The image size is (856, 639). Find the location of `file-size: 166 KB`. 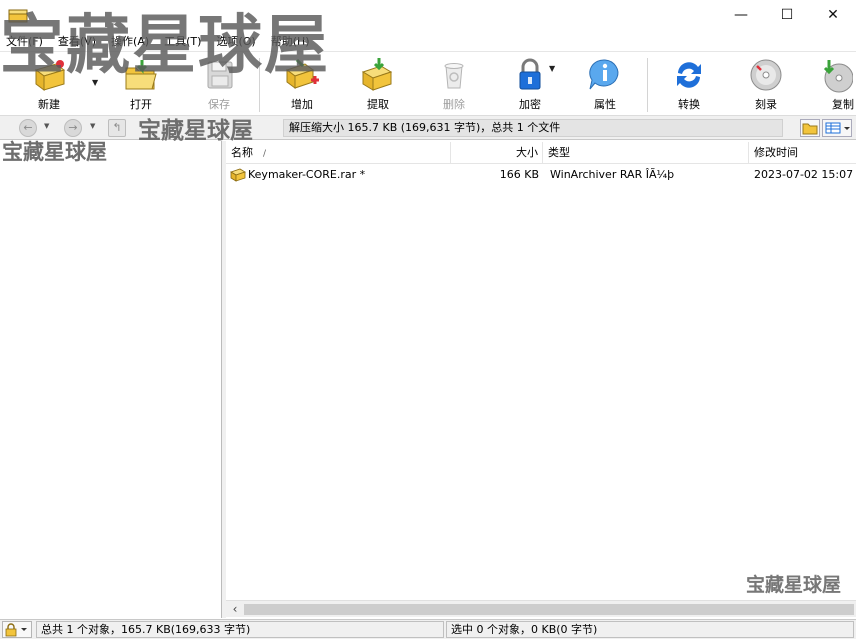

file-size: 166 KB is located at coordinates (519, 174).